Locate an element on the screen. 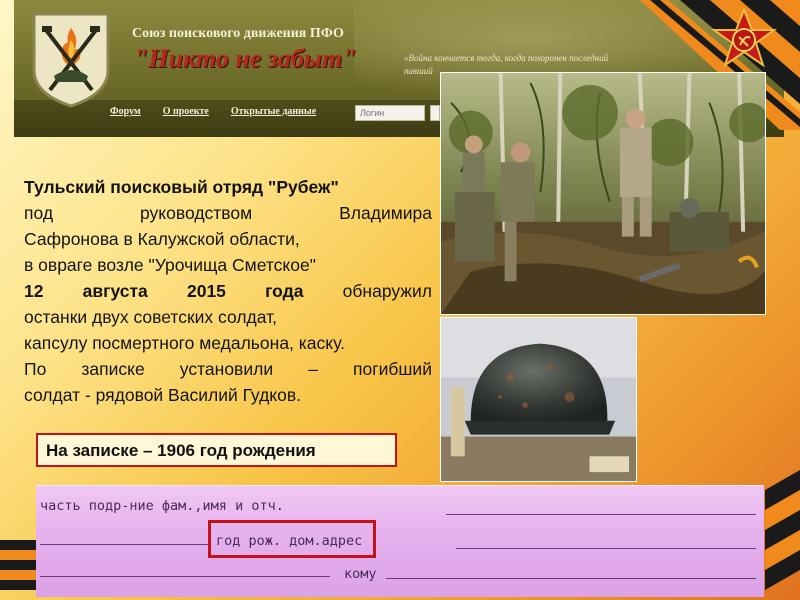 This screenshot has height=600, width=800. doc-row-1: часть подр-ние фам.,имя и отч. is located at coordinates (162, 506).